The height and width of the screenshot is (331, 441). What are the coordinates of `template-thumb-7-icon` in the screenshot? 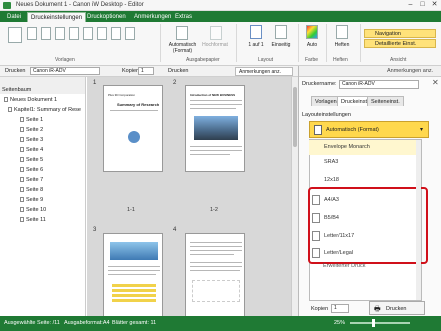 It's located at (116, 33).